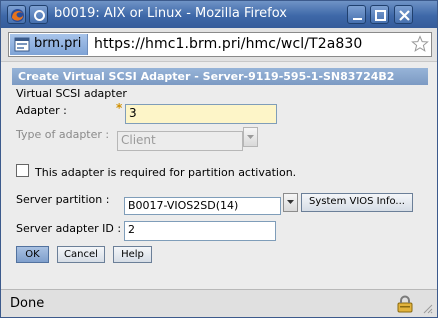 The image size is (438, 318). Describe the element at coordinates (69, 228) in the screenshot. I see `server-adapter-id-label: Server adapter ID :` at that location.